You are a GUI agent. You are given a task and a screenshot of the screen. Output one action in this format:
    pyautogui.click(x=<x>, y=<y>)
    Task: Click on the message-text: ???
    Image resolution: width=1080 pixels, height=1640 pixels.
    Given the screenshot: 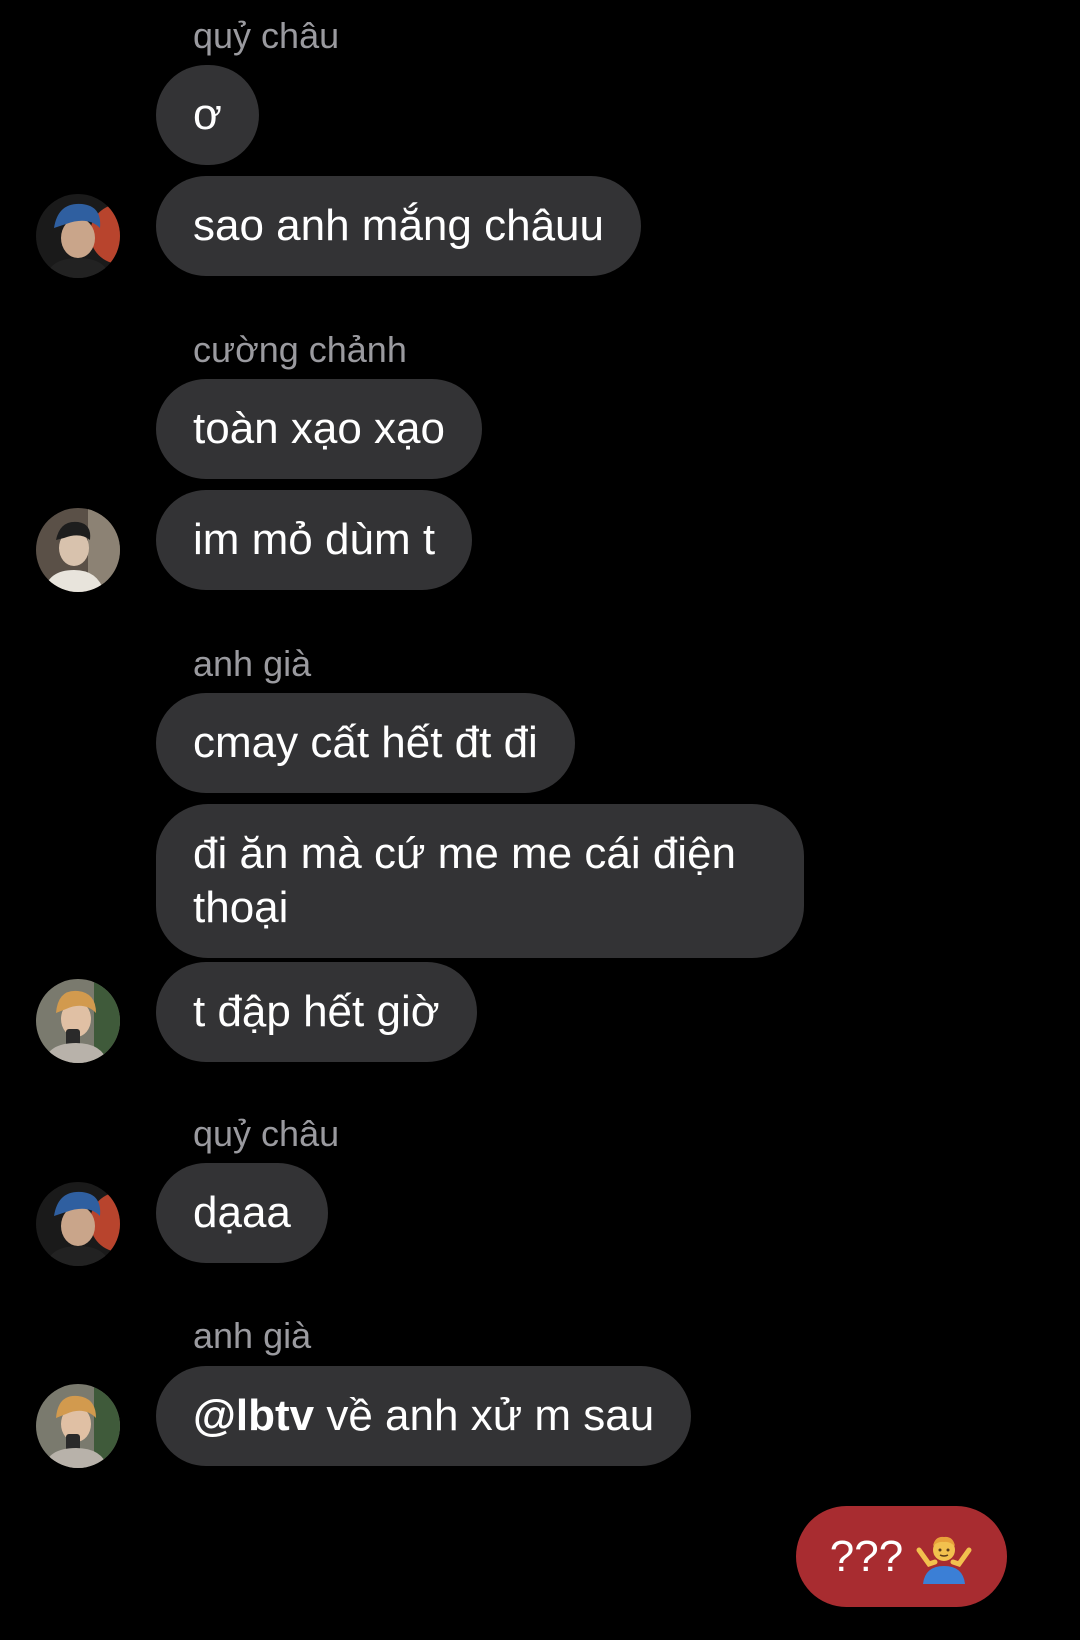 What is the action you would take?
    pyautogui.click(x=866, y=1556)
    